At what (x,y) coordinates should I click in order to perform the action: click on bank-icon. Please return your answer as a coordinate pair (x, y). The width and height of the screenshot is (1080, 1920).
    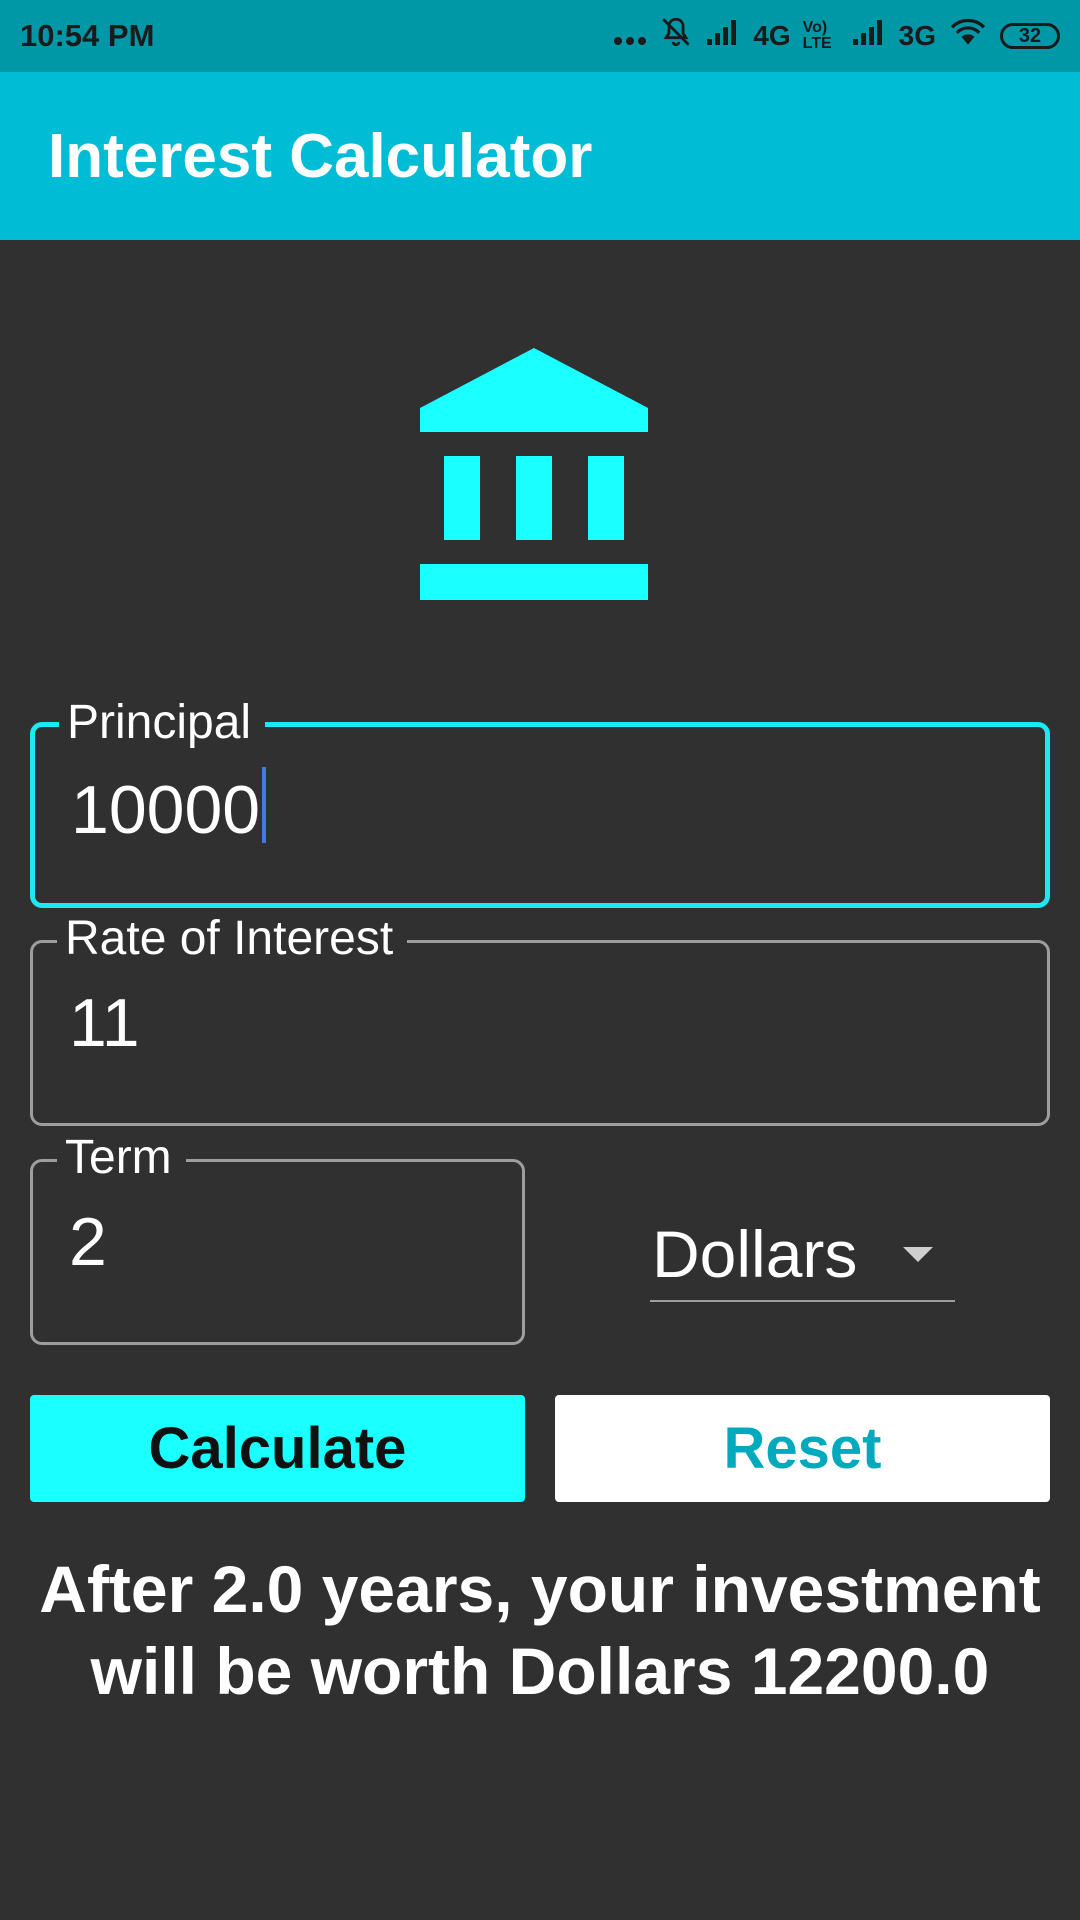
    Looking at the image, I should click on (534, 474).